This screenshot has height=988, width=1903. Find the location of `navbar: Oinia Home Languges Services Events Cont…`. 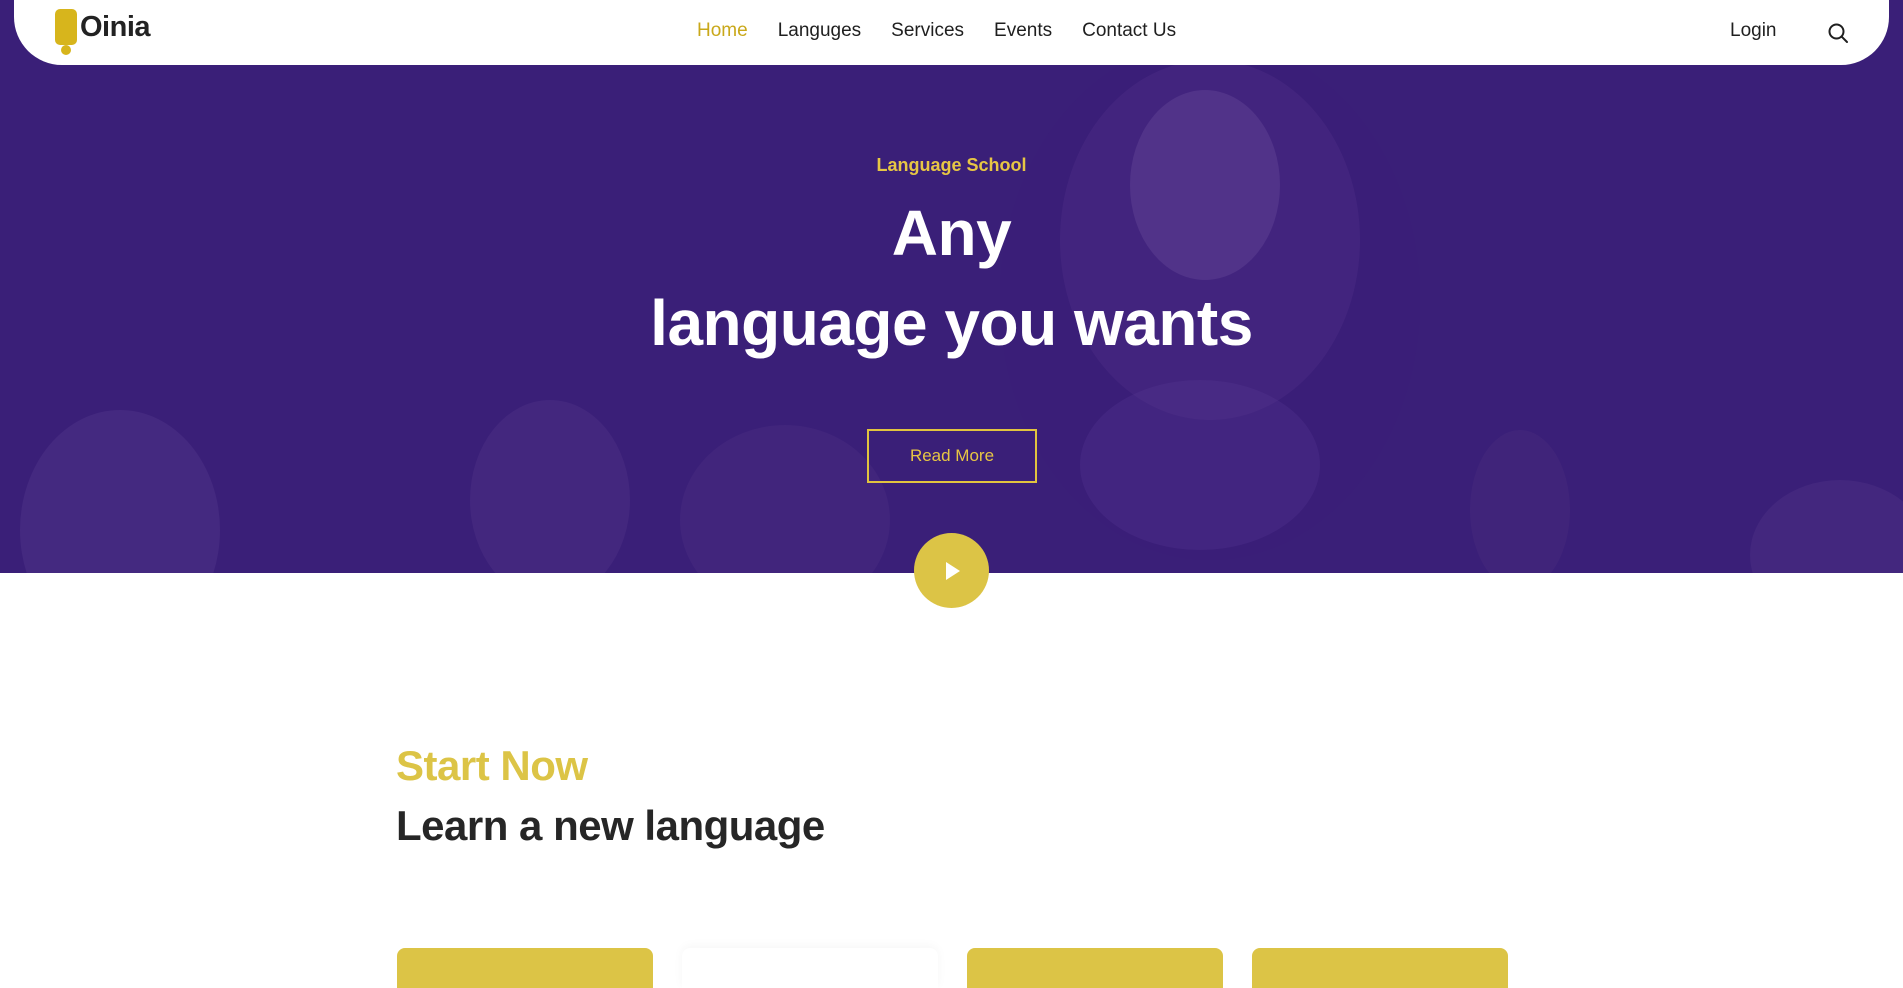

navbar: Oinia Home Languges Services Events Cont… is located at coordinates (951, 32).